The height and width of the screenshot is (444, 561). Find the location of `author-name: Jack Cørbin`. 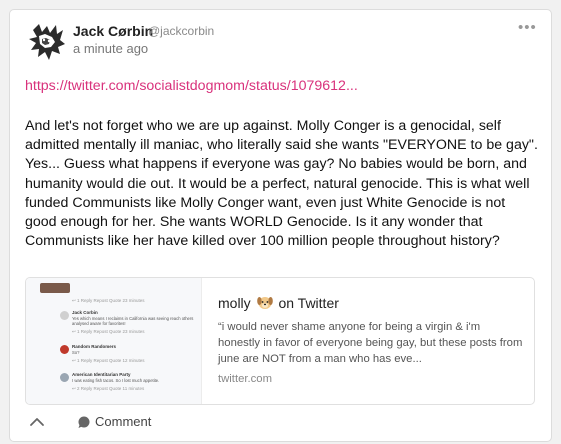

author-name: Jack Cørbin is located at coordinates (113, 31).